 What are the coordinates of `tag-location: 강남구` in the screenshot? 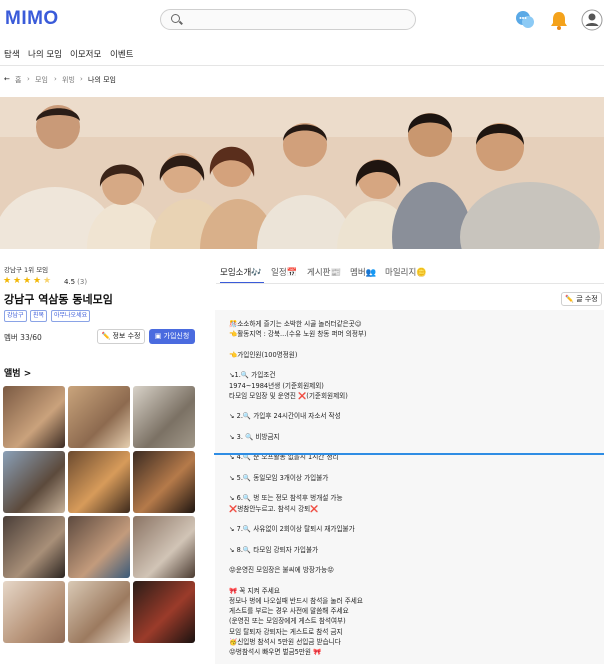 It's located at (15, 316).